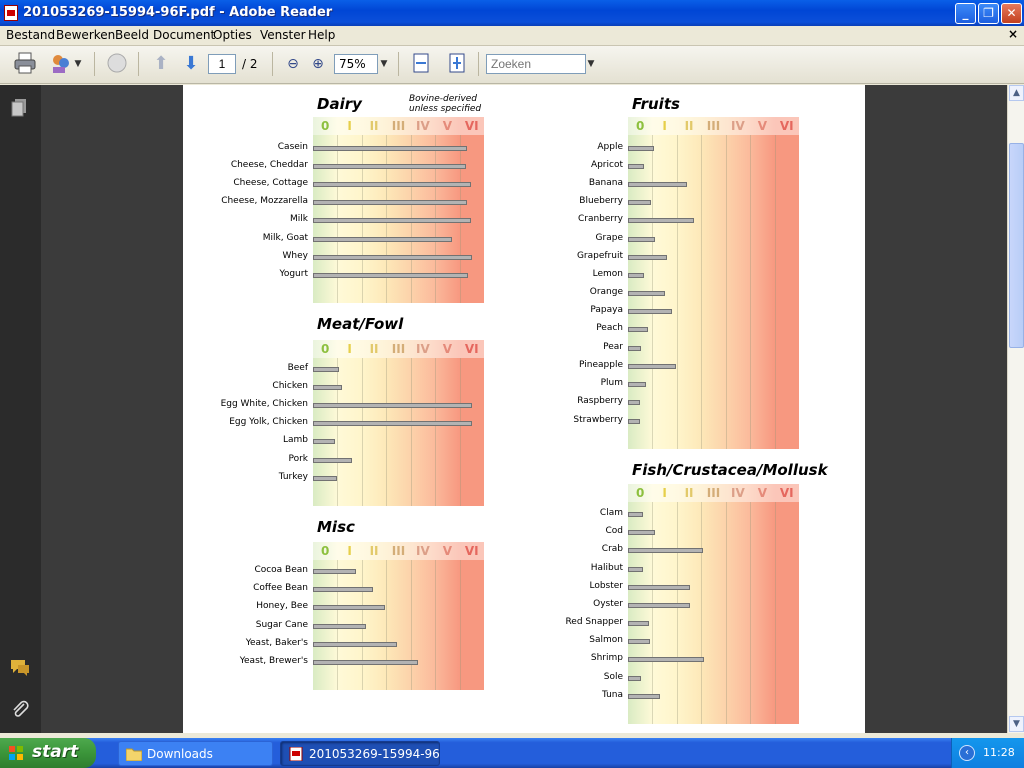  What do you see at coordinates (276, 643) in the screenshot?
I see `category-label: Yeast, Baker's` at bounding box center [276, 643].